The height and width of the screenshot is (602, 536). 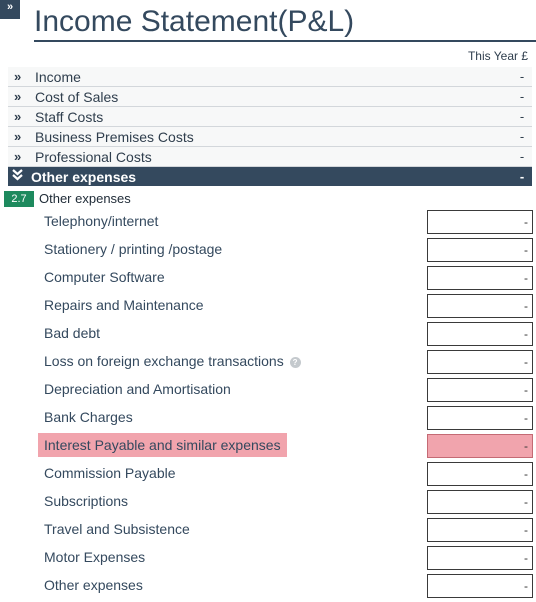 What do you see at coordinates (285, 22) in the screenshot?
I see `page-title: Income Statement(P&L)` at bounding box center [285, 22].